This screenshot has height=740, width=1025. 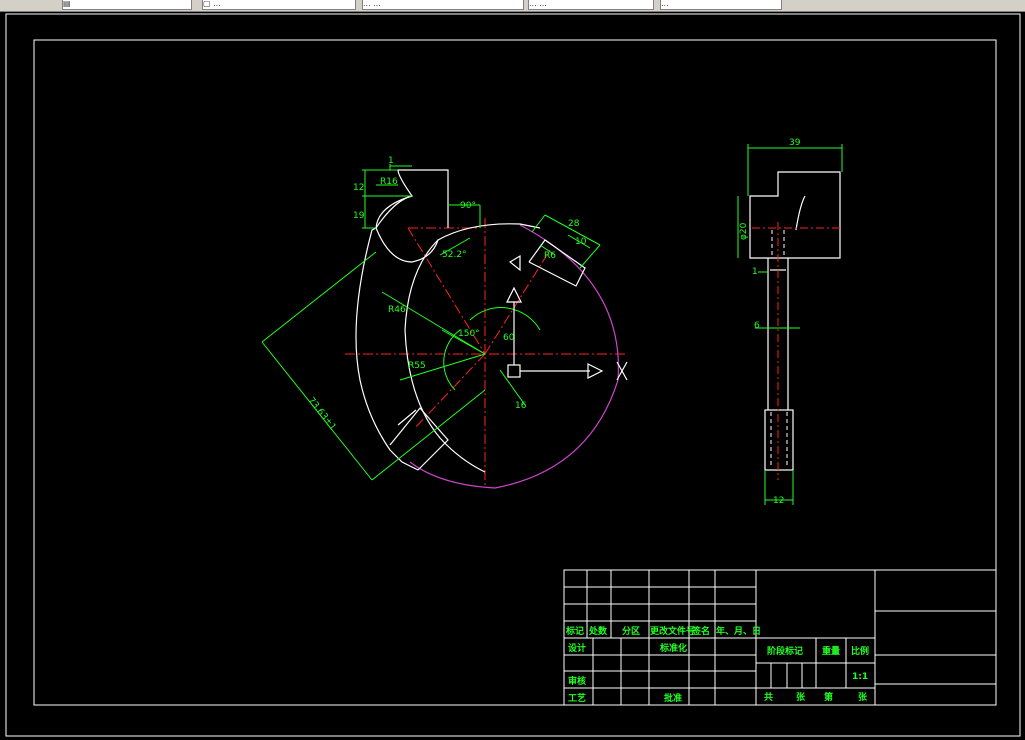 What do you see at coordinates (631, 631) in the screenshot?
I see `tb-zone: 分区` at bounding box center [631, 631].